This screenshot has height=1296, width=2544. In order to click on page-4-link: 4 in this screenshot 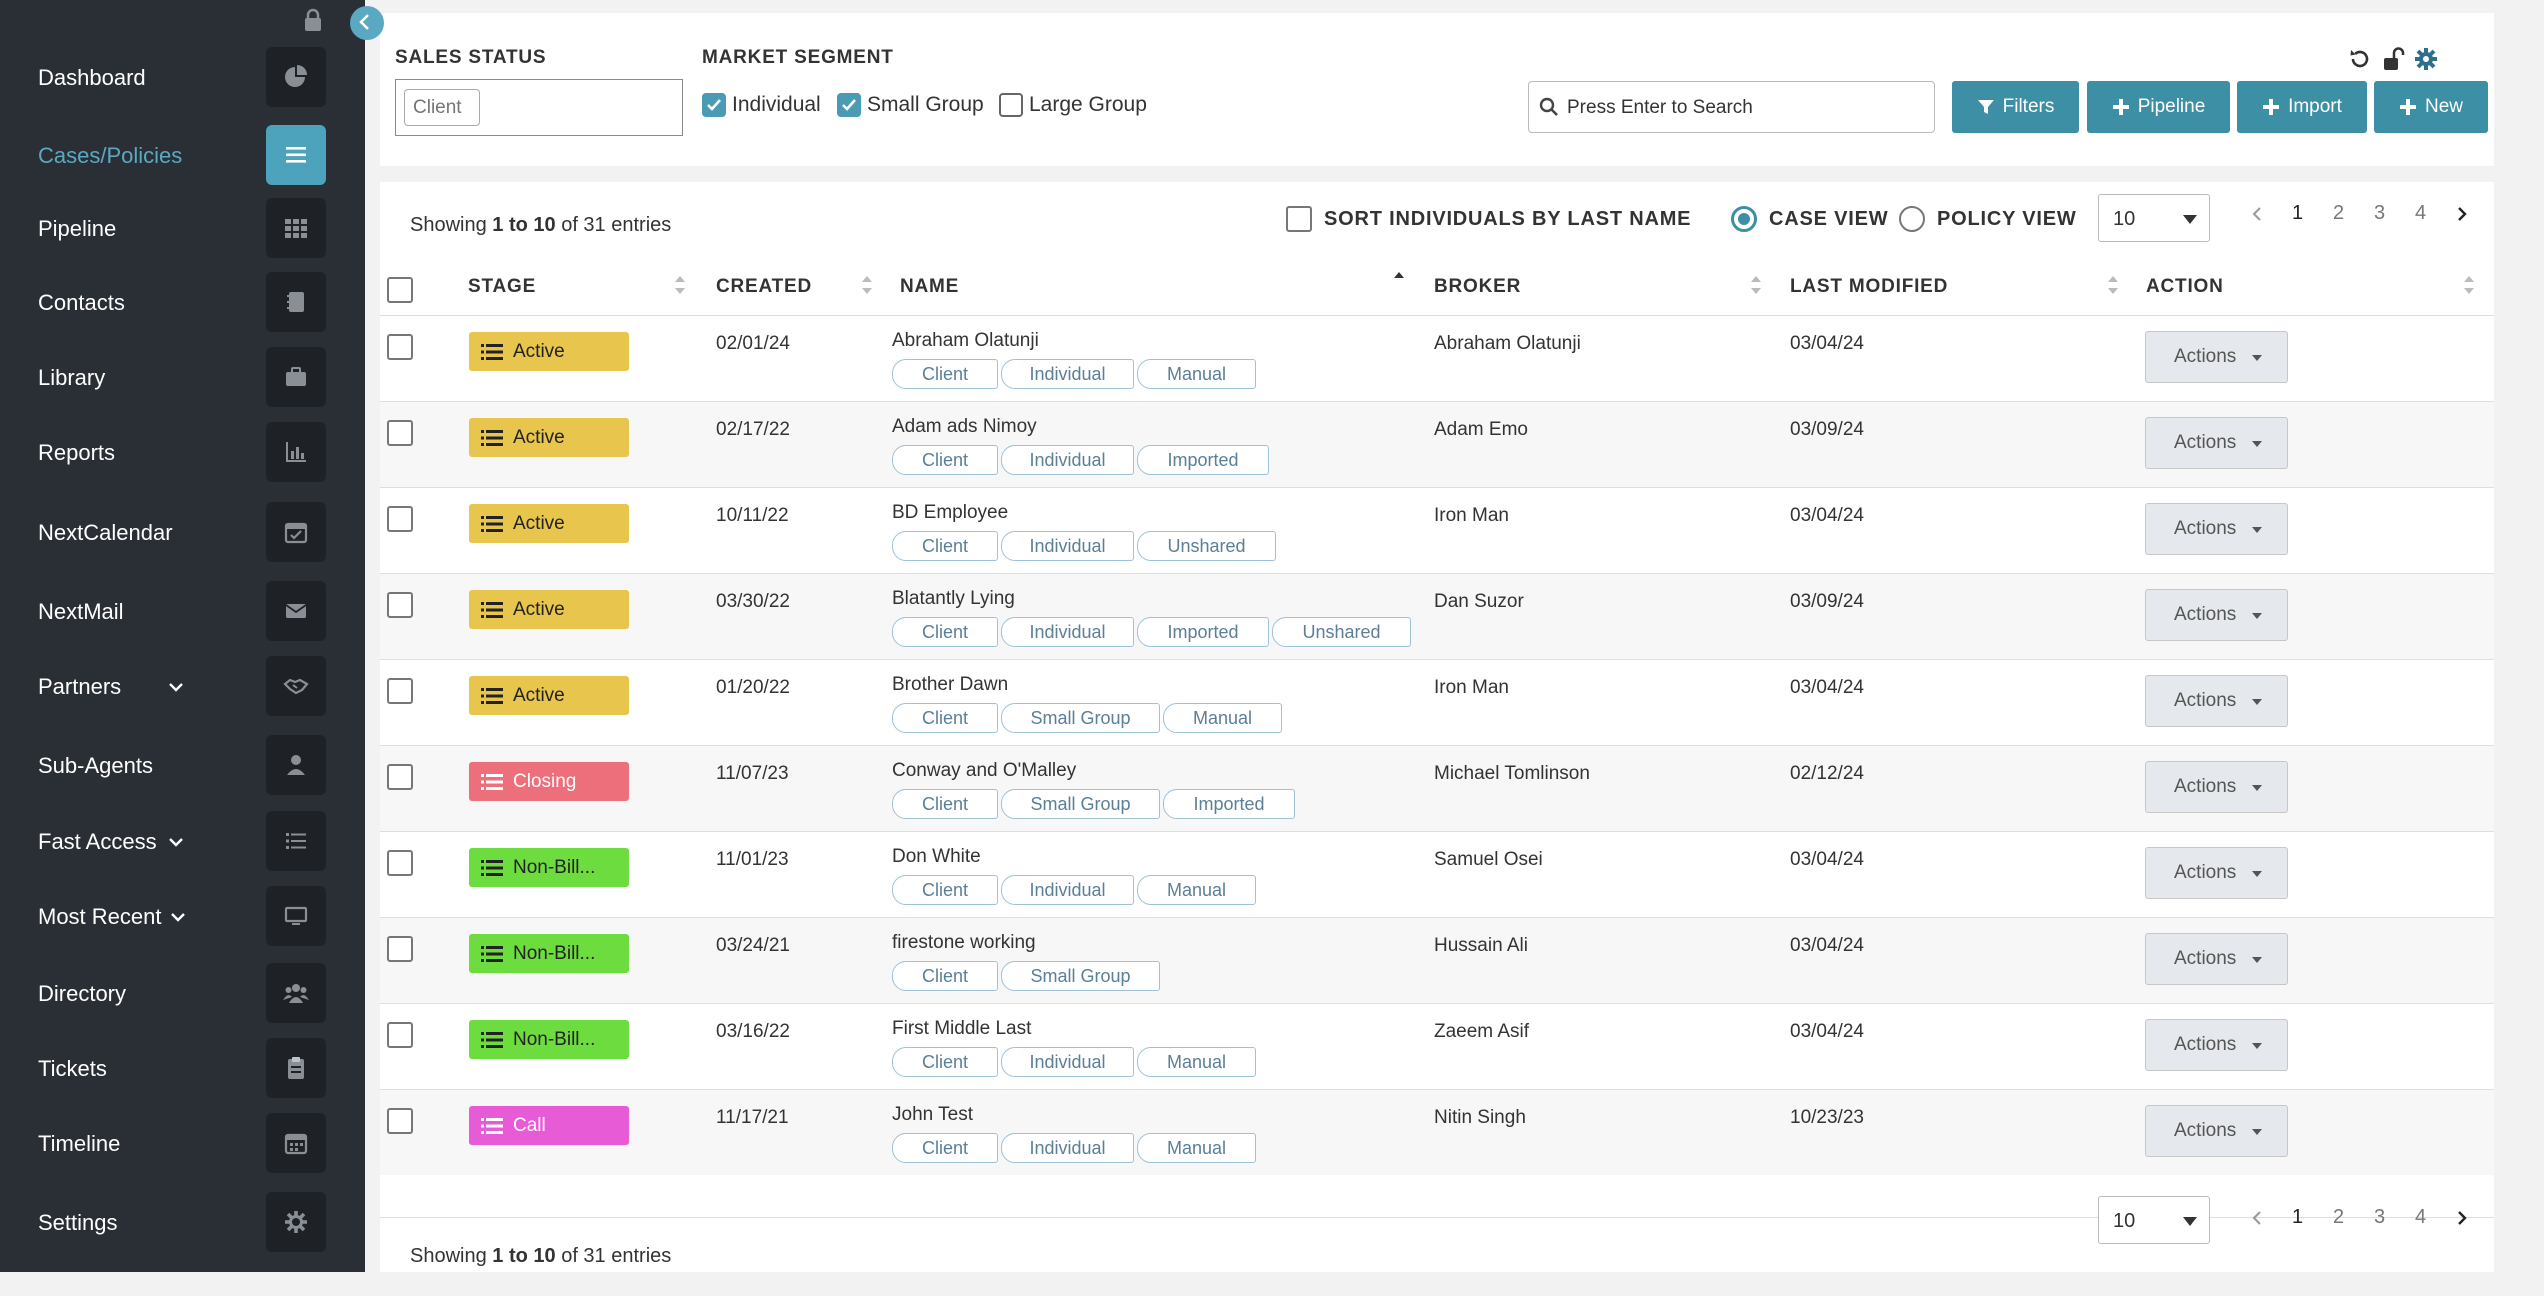, I will do `click(2420, 213)`.